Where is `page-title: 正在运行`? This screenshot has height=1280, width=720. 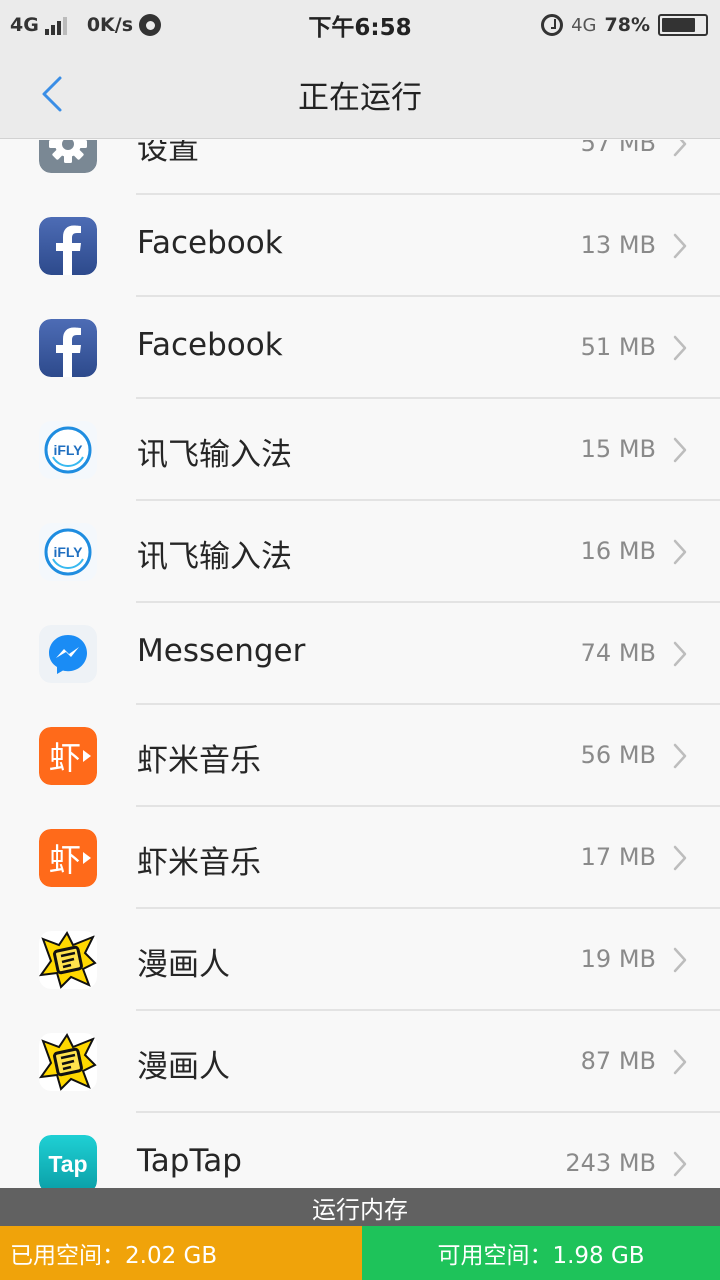 page-title: 正在运行 is located at coordinates (360, 98).